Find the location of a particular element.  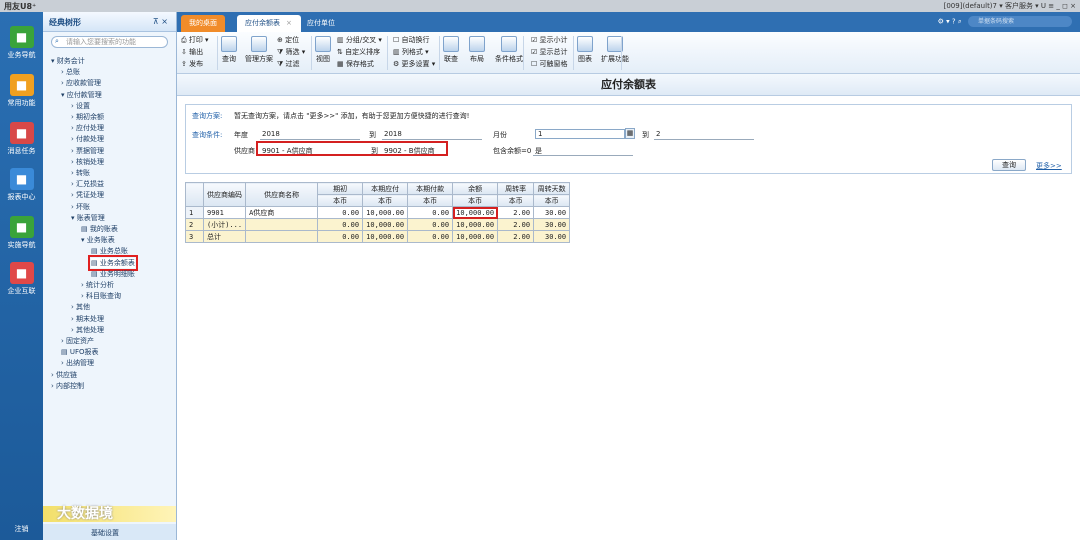

tree-node: › 转账 is located at coordinates (80, 173).